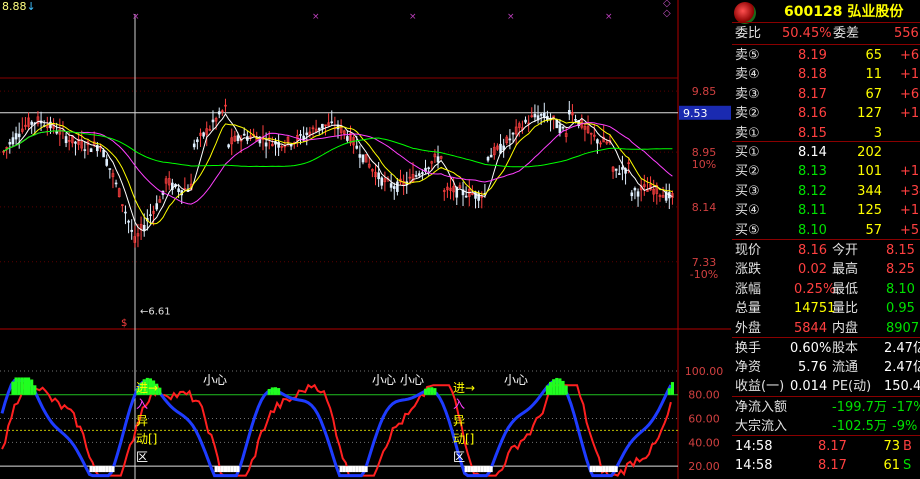 The image size is (920, 479). What do you see at coordinates (459, 421) in the screenshot?
I see `signal-enter: 异` at bounding box center [459, 421].